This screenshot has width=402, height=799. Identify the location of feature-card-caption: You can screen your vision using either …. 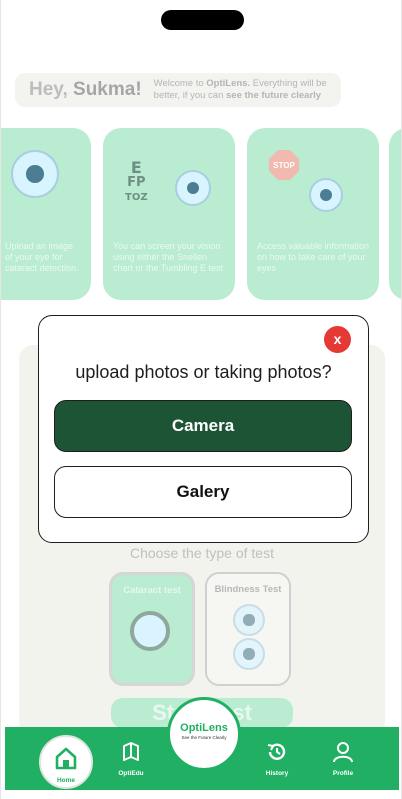
(168, 257).